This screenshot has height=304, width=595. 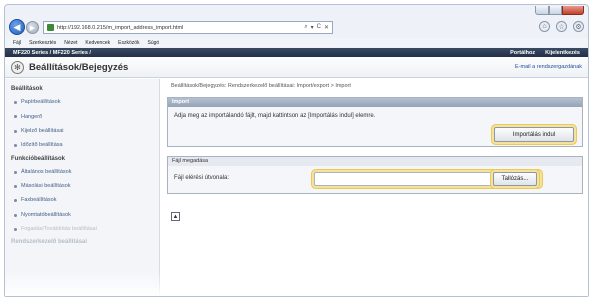 What do you see at coordinates (27, 89) in the screenshot?
I see `sidebar-heading-settings: Beállítások` at bounding box center [27, 89].